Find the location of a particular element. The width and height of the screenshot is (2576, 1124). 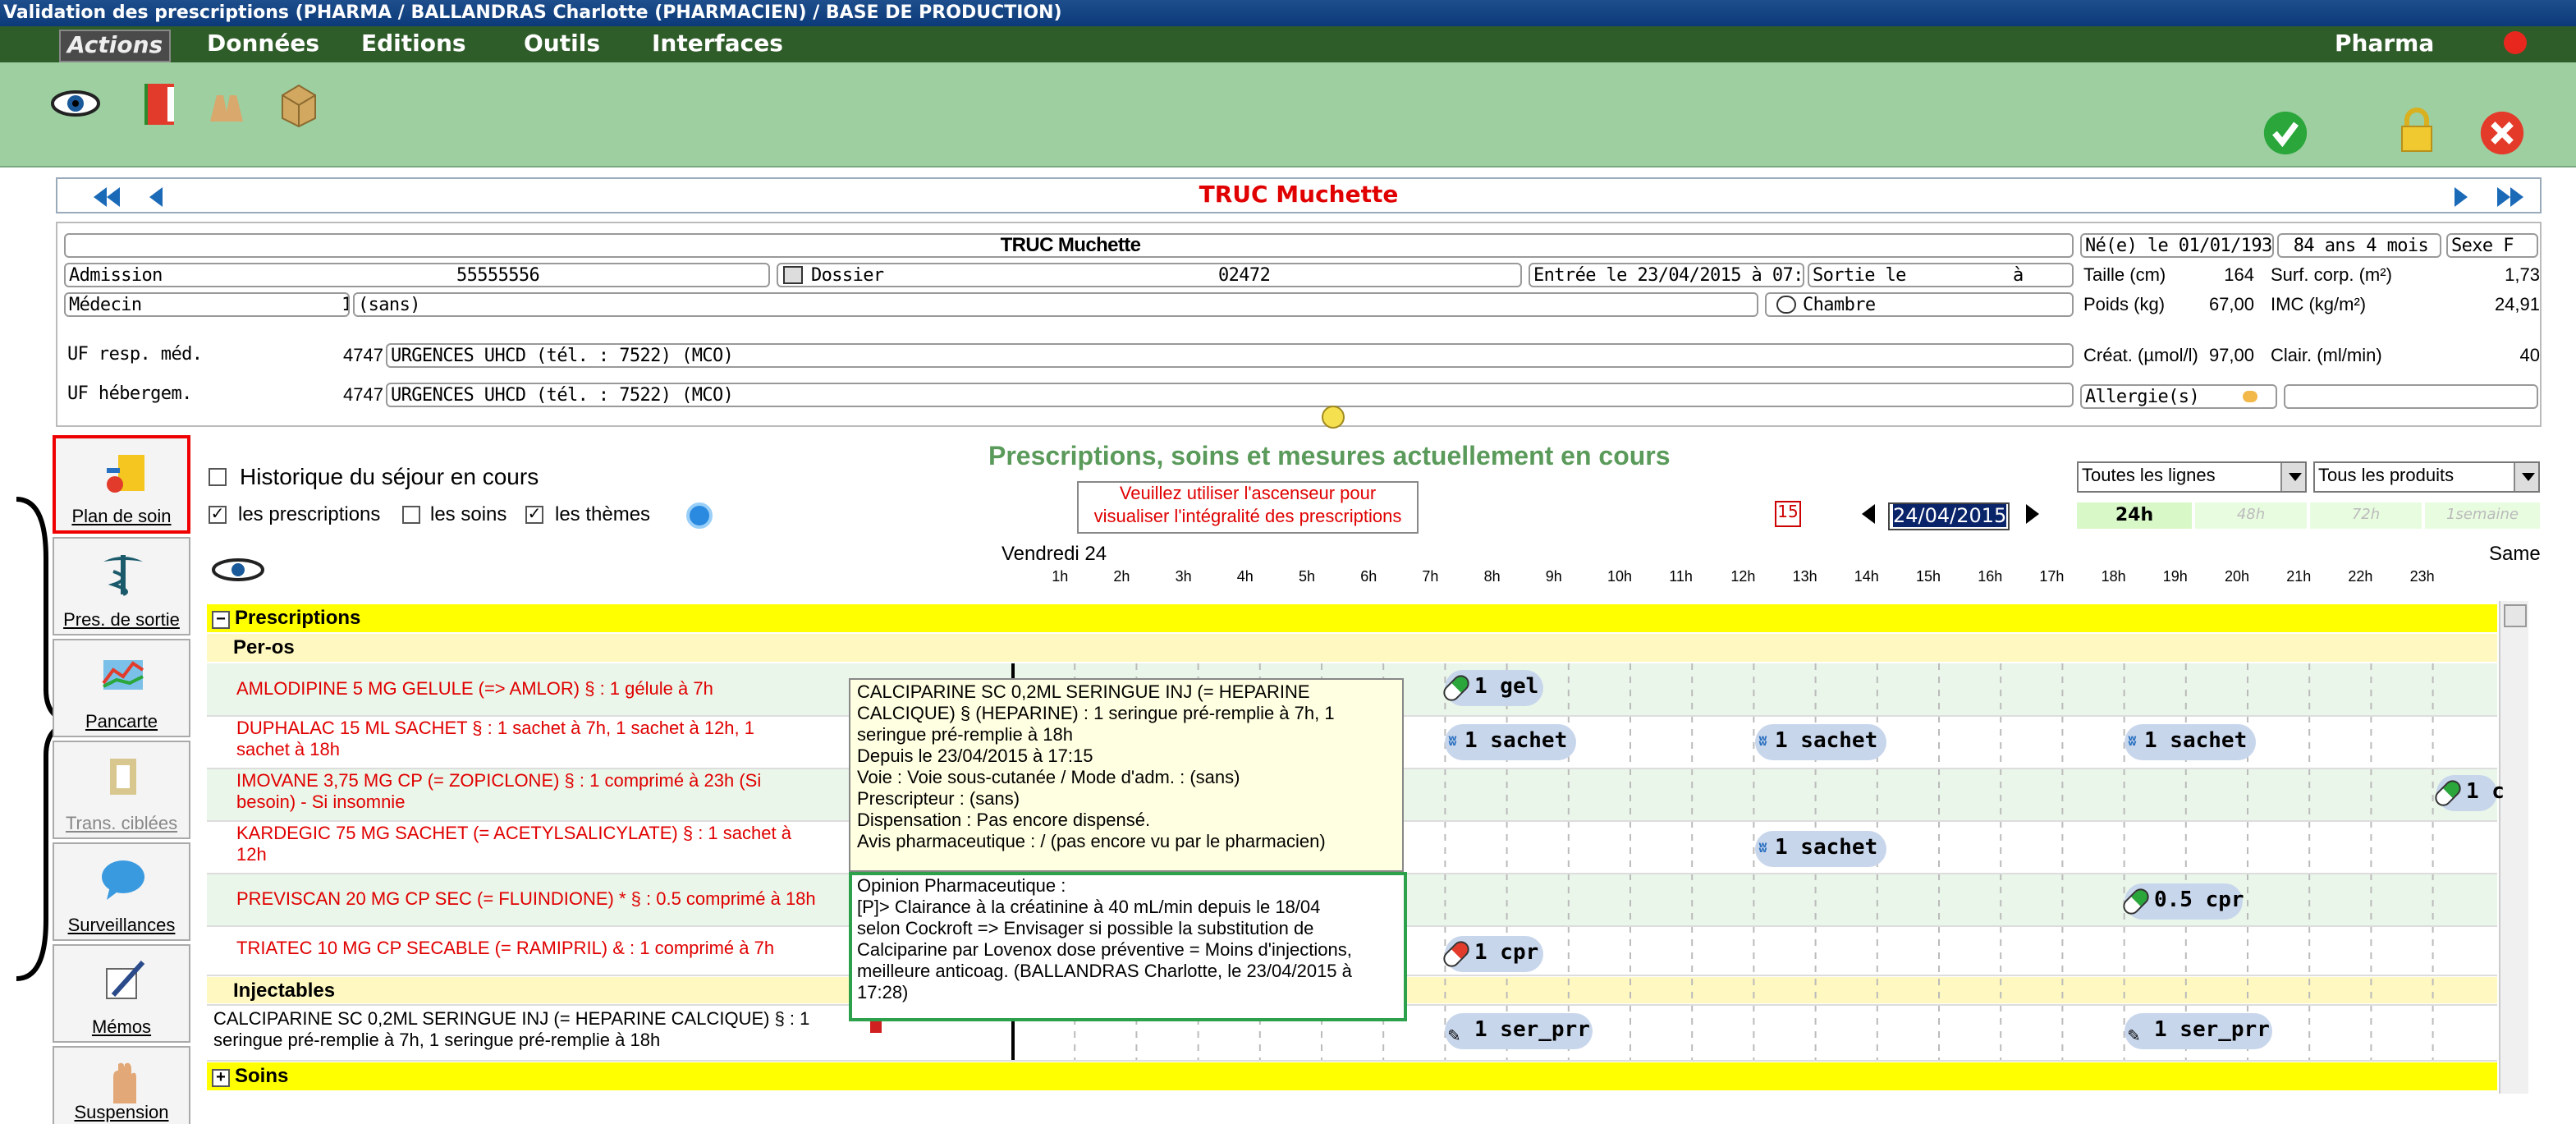

sidebar-item-pancarte: Pancarte is located at coordinates (121, 688).